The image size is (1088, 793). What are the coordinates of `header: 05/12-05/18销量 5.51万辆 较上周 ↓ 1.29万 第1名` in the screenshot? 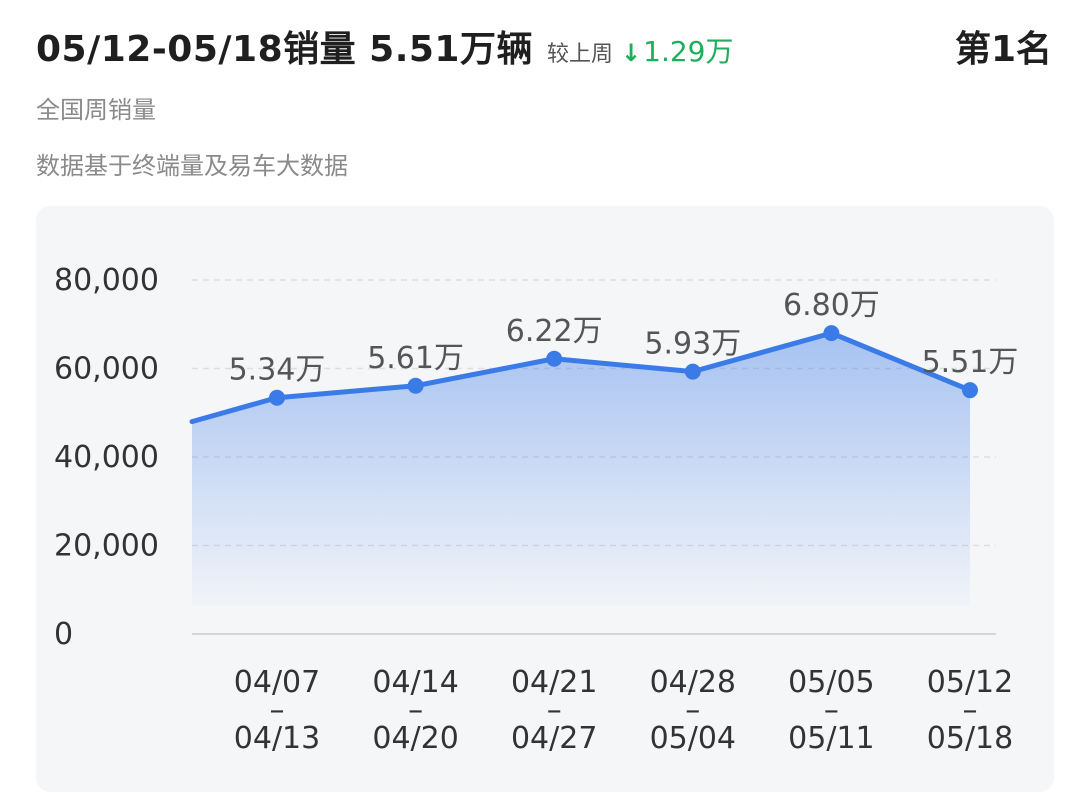 It's located at (544, 50).